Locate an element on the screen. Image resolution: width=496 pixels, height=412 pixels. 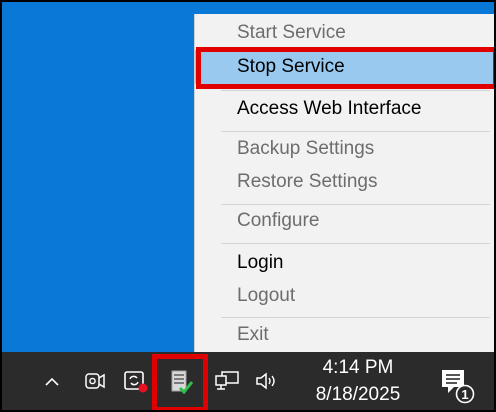
menu-item-login: Login is located at coordinates (344, 263).